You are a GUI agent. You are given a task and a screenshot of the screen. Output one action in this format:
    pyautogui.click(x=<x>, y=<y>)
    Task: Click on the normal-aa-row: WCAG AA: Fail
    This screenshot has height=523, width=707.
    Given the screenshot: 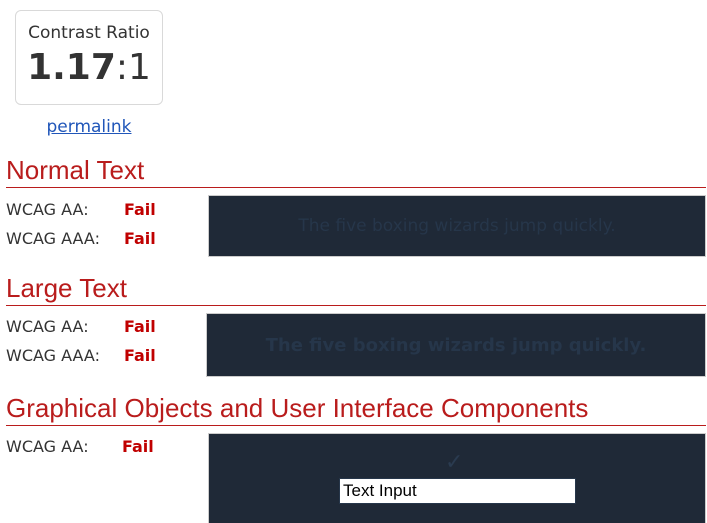 What is the action you would take?
    pyautogui.click(x=81, y=209)
    